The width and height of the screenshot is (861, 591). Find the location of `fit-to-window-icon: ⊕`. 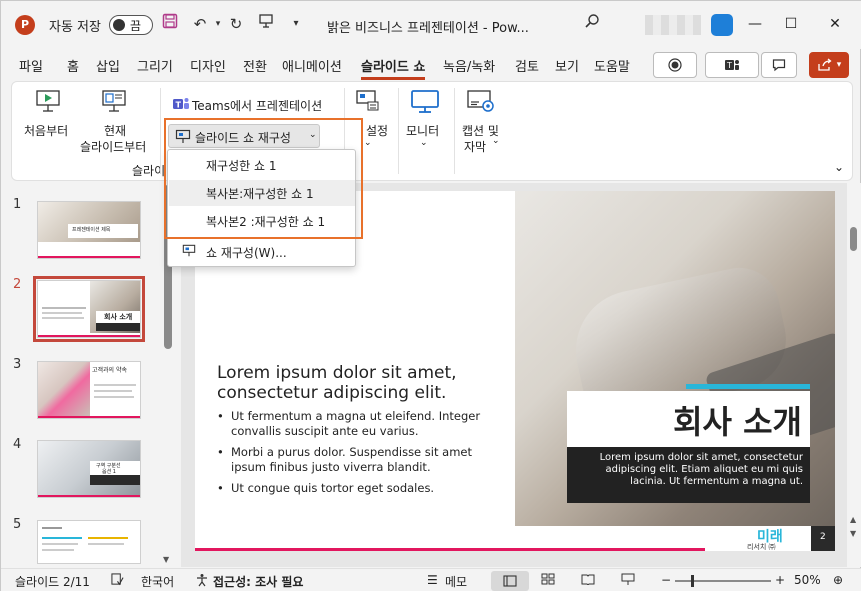

fit-to-window-icon: ⊕ is located at coordinates (838, 580).